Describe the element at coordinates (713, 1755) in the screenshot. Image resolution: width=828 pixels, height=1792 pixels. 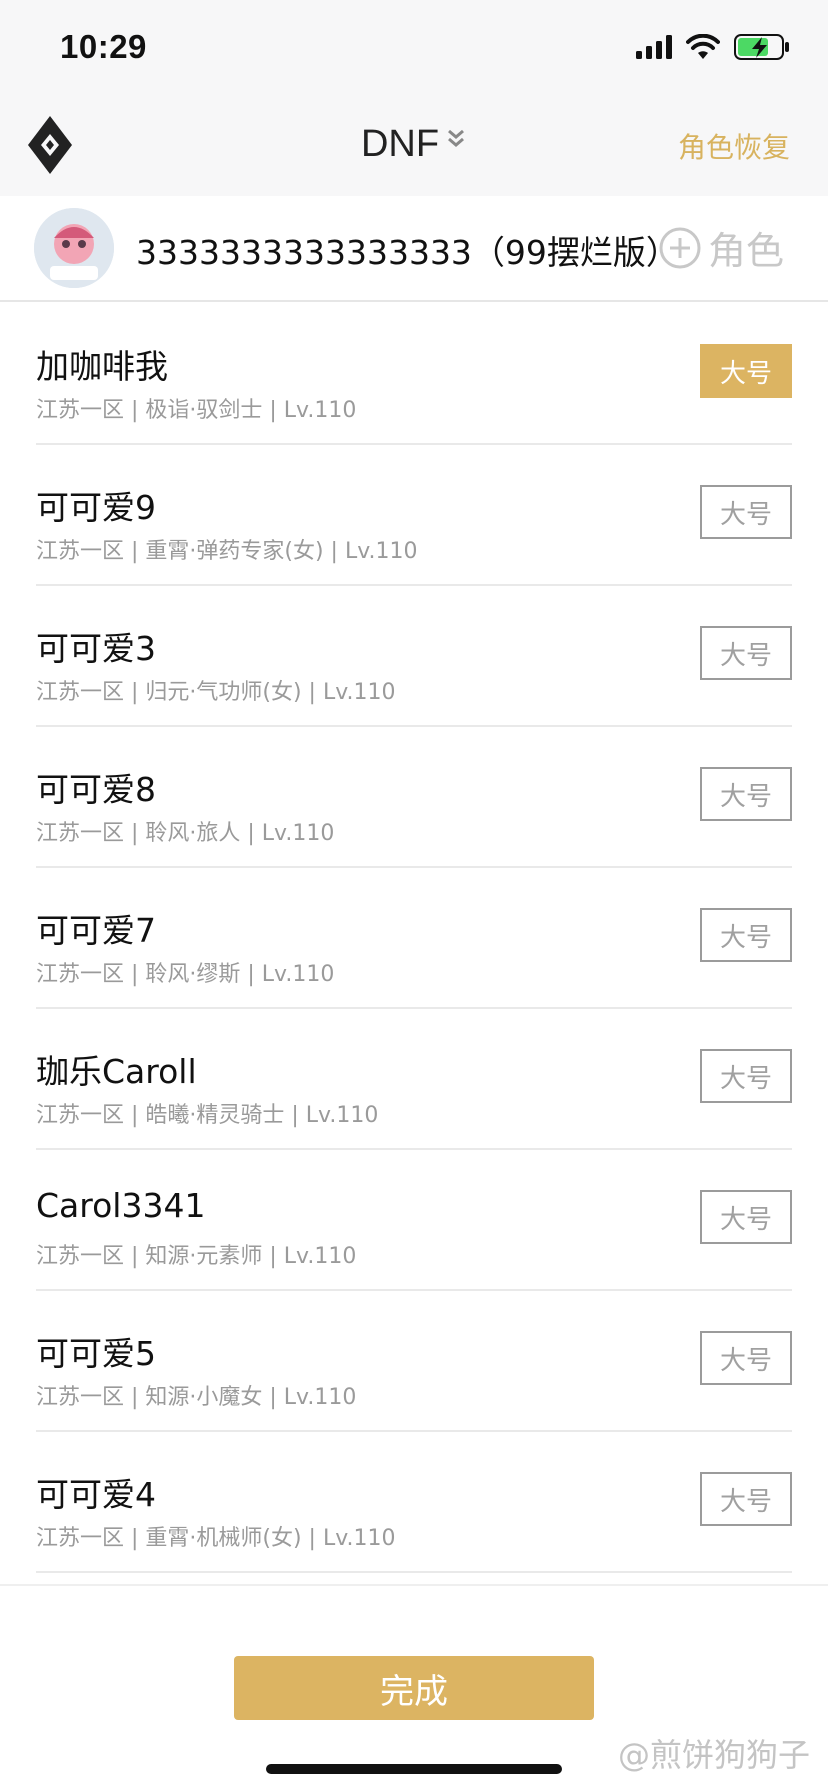
I see `watermark: @煎饼狗狗子` at that location.